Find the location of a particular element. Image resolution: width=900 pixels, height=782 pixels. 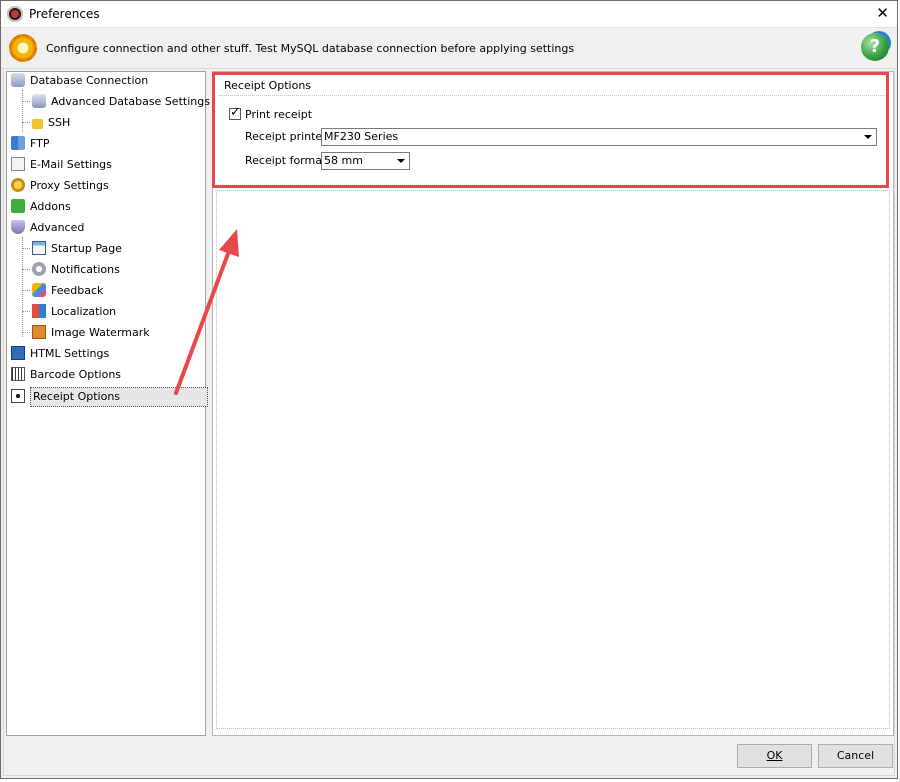

tree-item-advanced: Advanced is located at coordinates (47, 228).